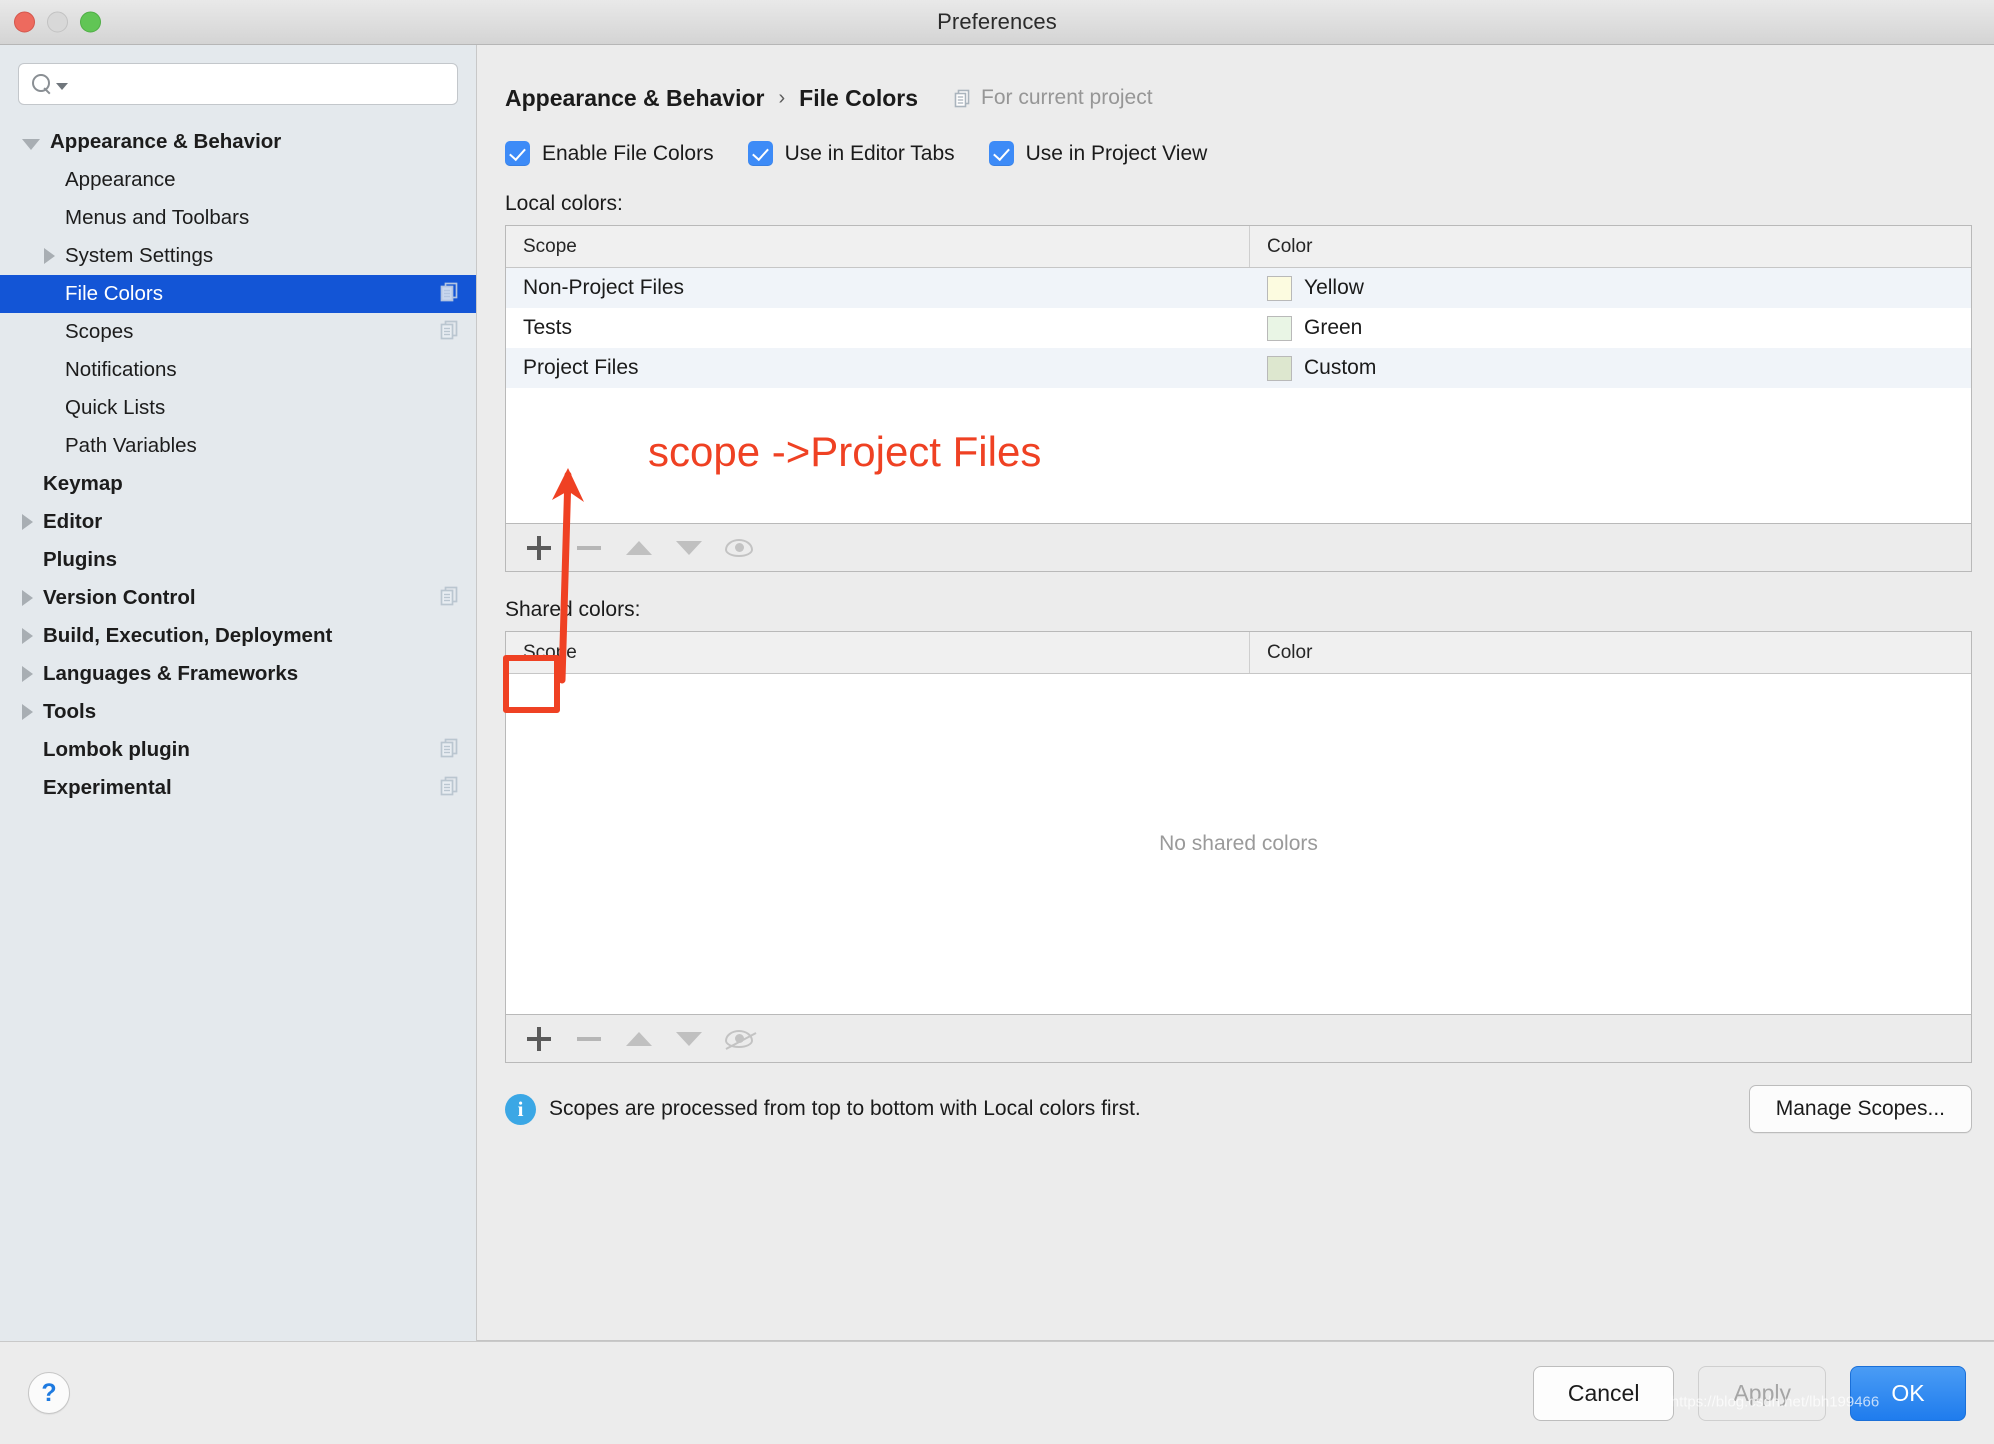 This screenshot has width=1994, height=1444. Describe the element at coordinates (238, 256) in the screenshot. I see `sidebar-item-system-settings: System Settings` at that location.